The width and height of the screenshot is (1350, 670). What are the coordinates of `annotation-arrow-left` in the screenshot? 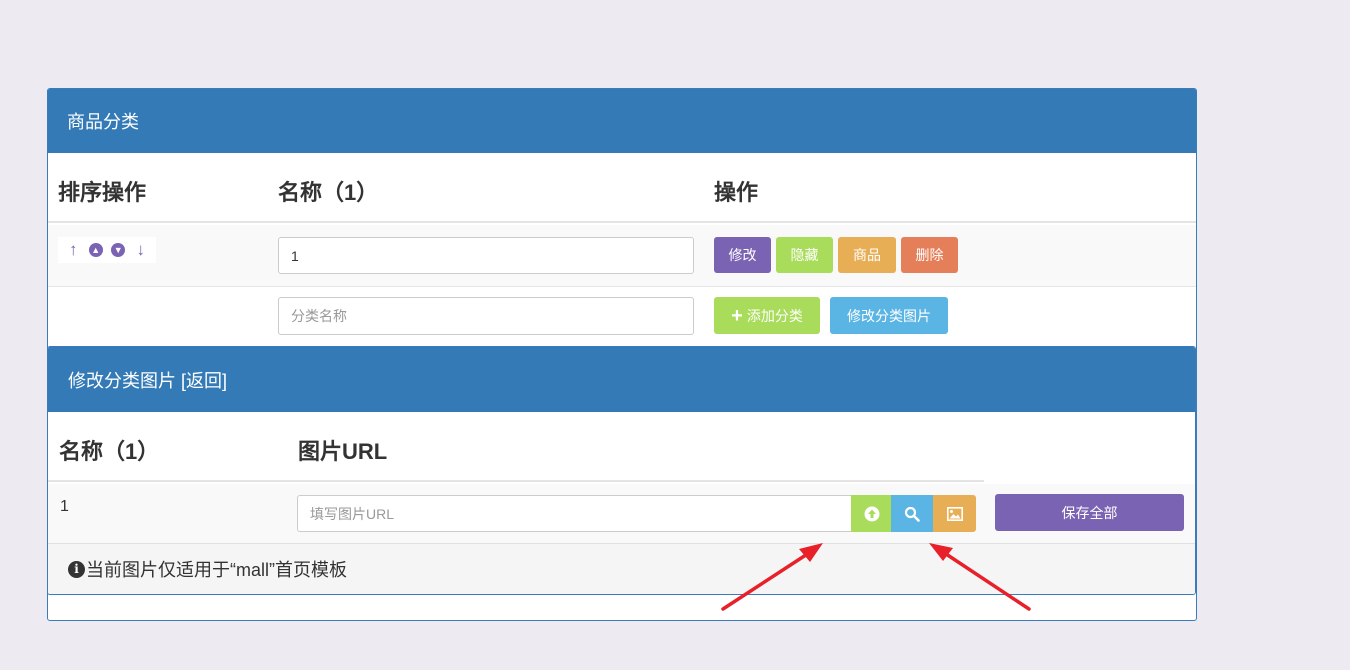 It's located at (772, 577).